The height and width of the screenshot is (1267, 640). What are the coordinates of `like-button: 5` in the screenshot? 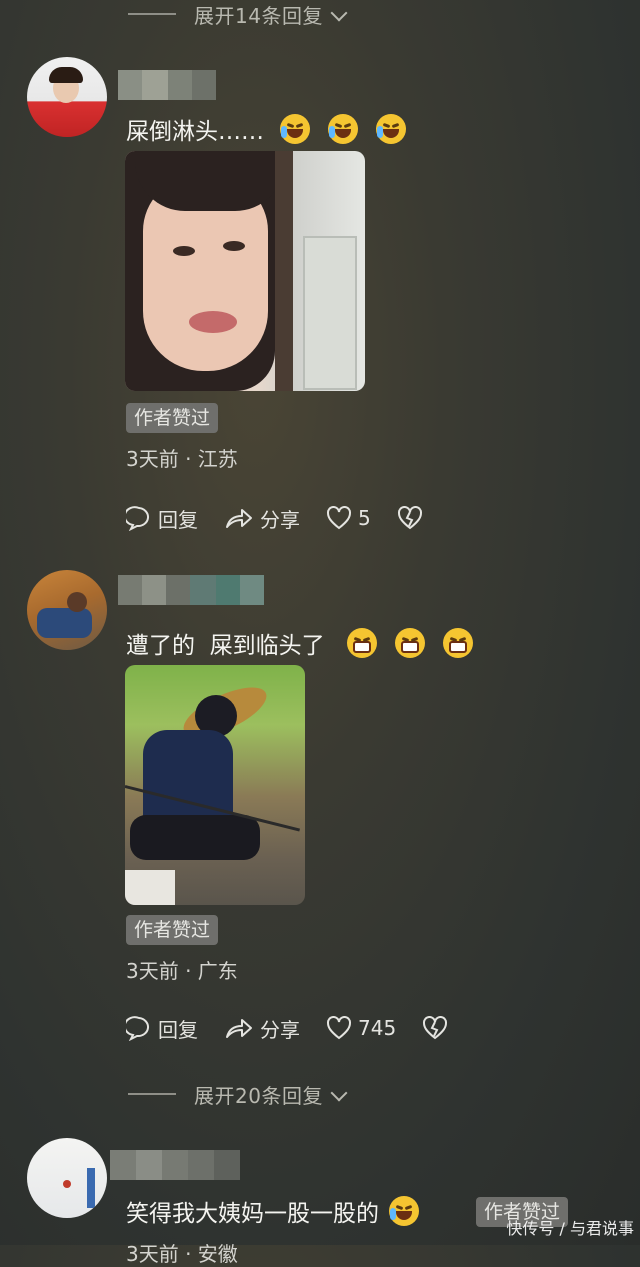 It's located at (348, 518).